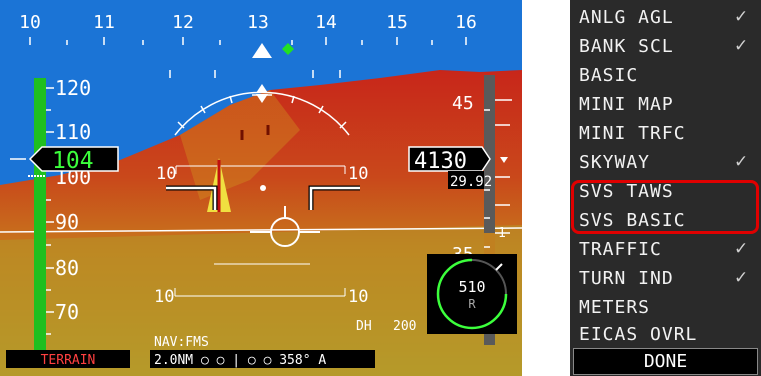 This screenshot has width=761, height=376. What do you see at coordinates (466, 22) in the screenshot?
I see `heading-label: 16` at bounding box center [466, 22].